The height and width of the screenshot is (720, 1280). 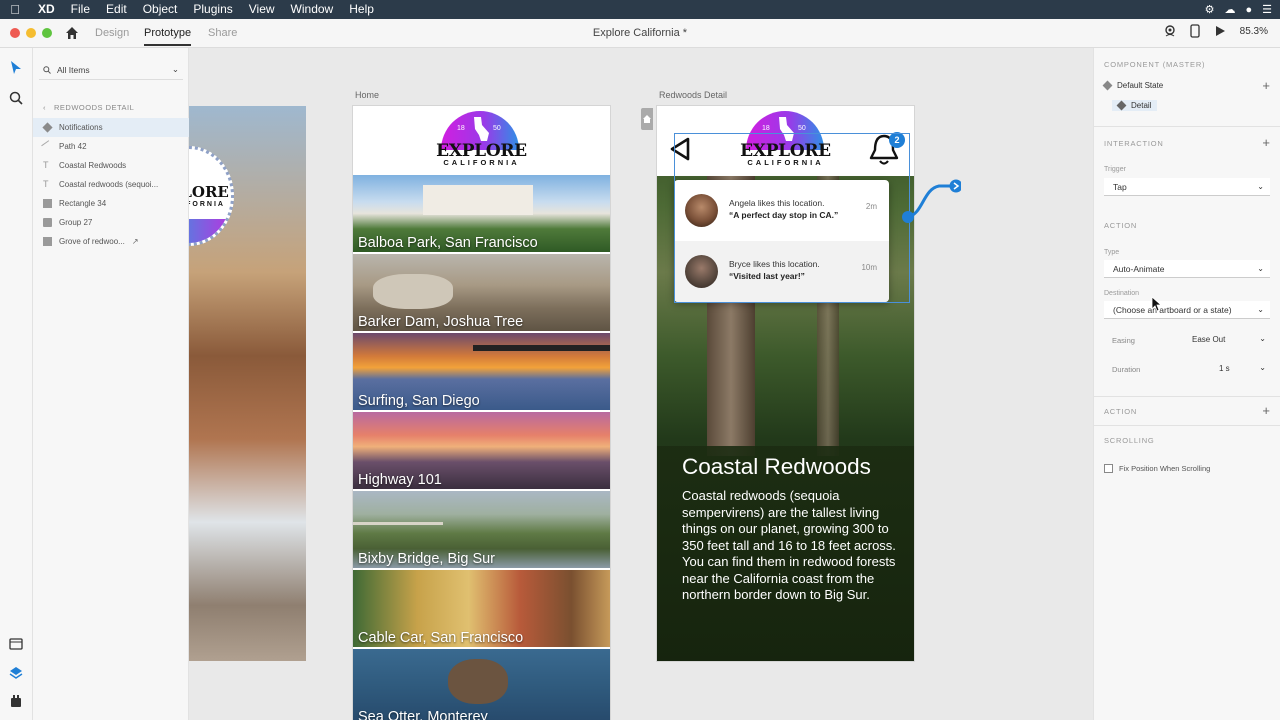 What do you see at coordinates (111, 222) in the screenshot?
I see `layer-item: Group 27` at bounding box center [111, 222].